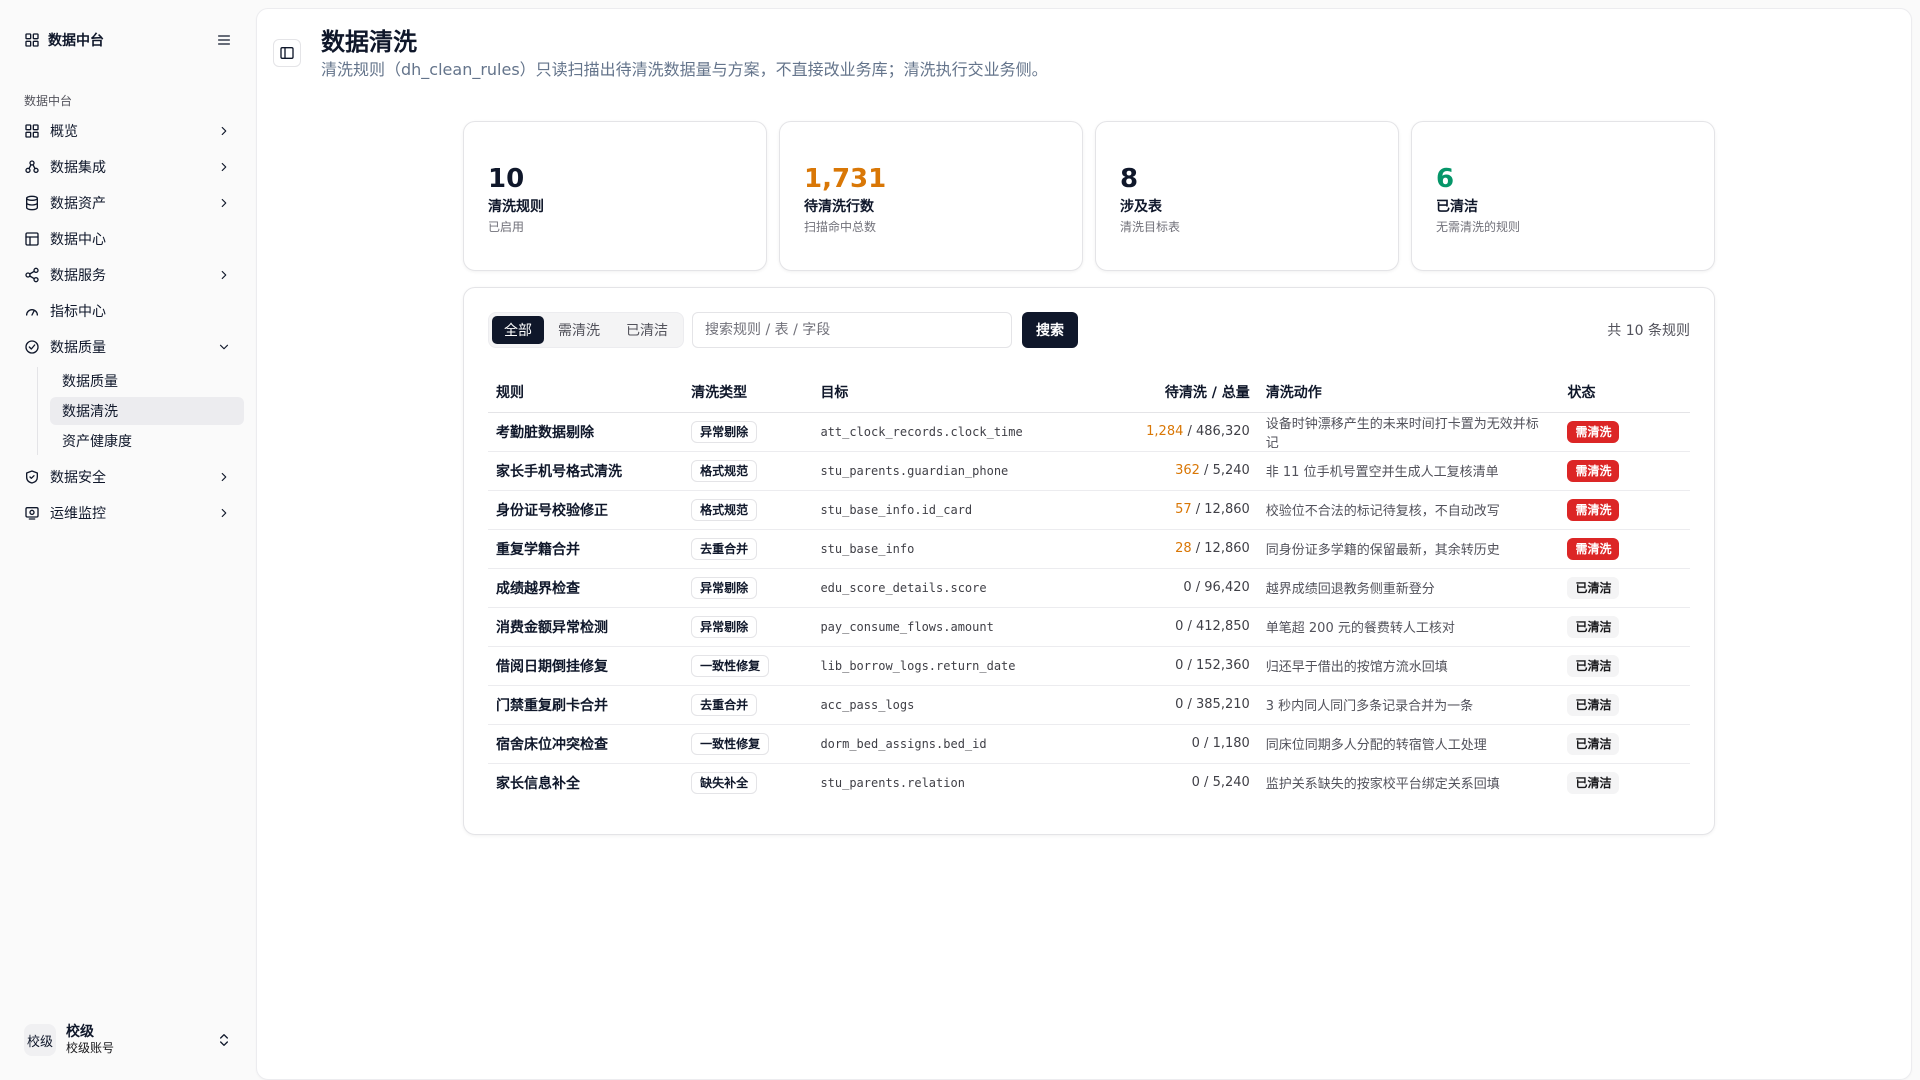  I want to click on sidebar-item-5: 指标中心, so click(128, 311).